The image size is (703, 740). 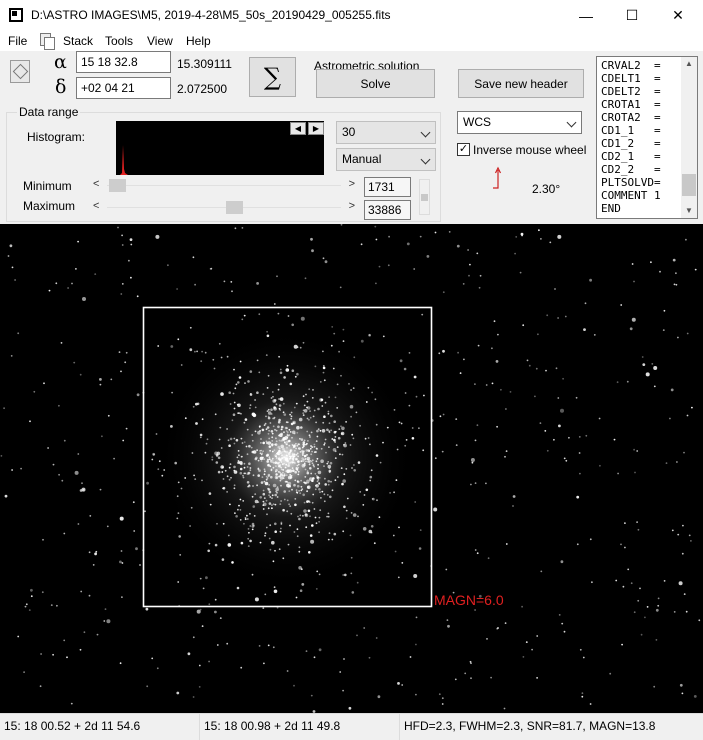 I want to click on minimum-slider: < >, so click(x=224, y=185).